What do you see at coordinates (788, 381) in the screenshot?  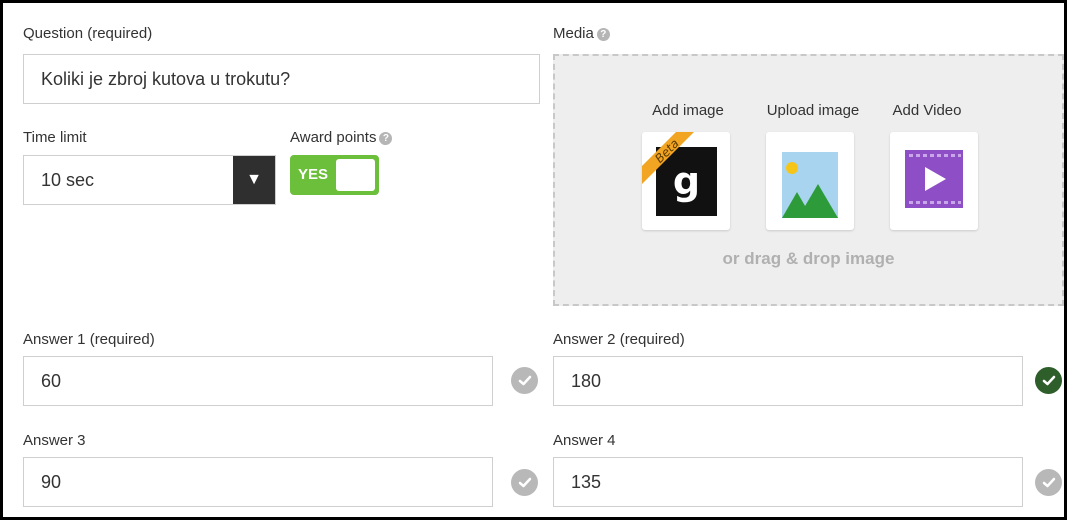 I see `answer-2-input: 180` at bounding box center [788, 381].